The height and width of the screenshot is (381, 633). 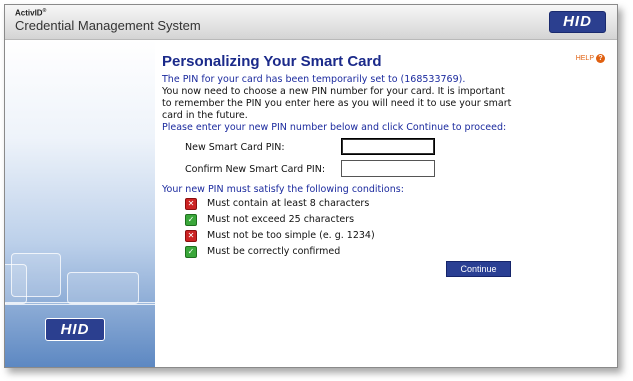 I want to click on condition-item: ✓ Must be correctly confirmed, so click(x=262, y=251).